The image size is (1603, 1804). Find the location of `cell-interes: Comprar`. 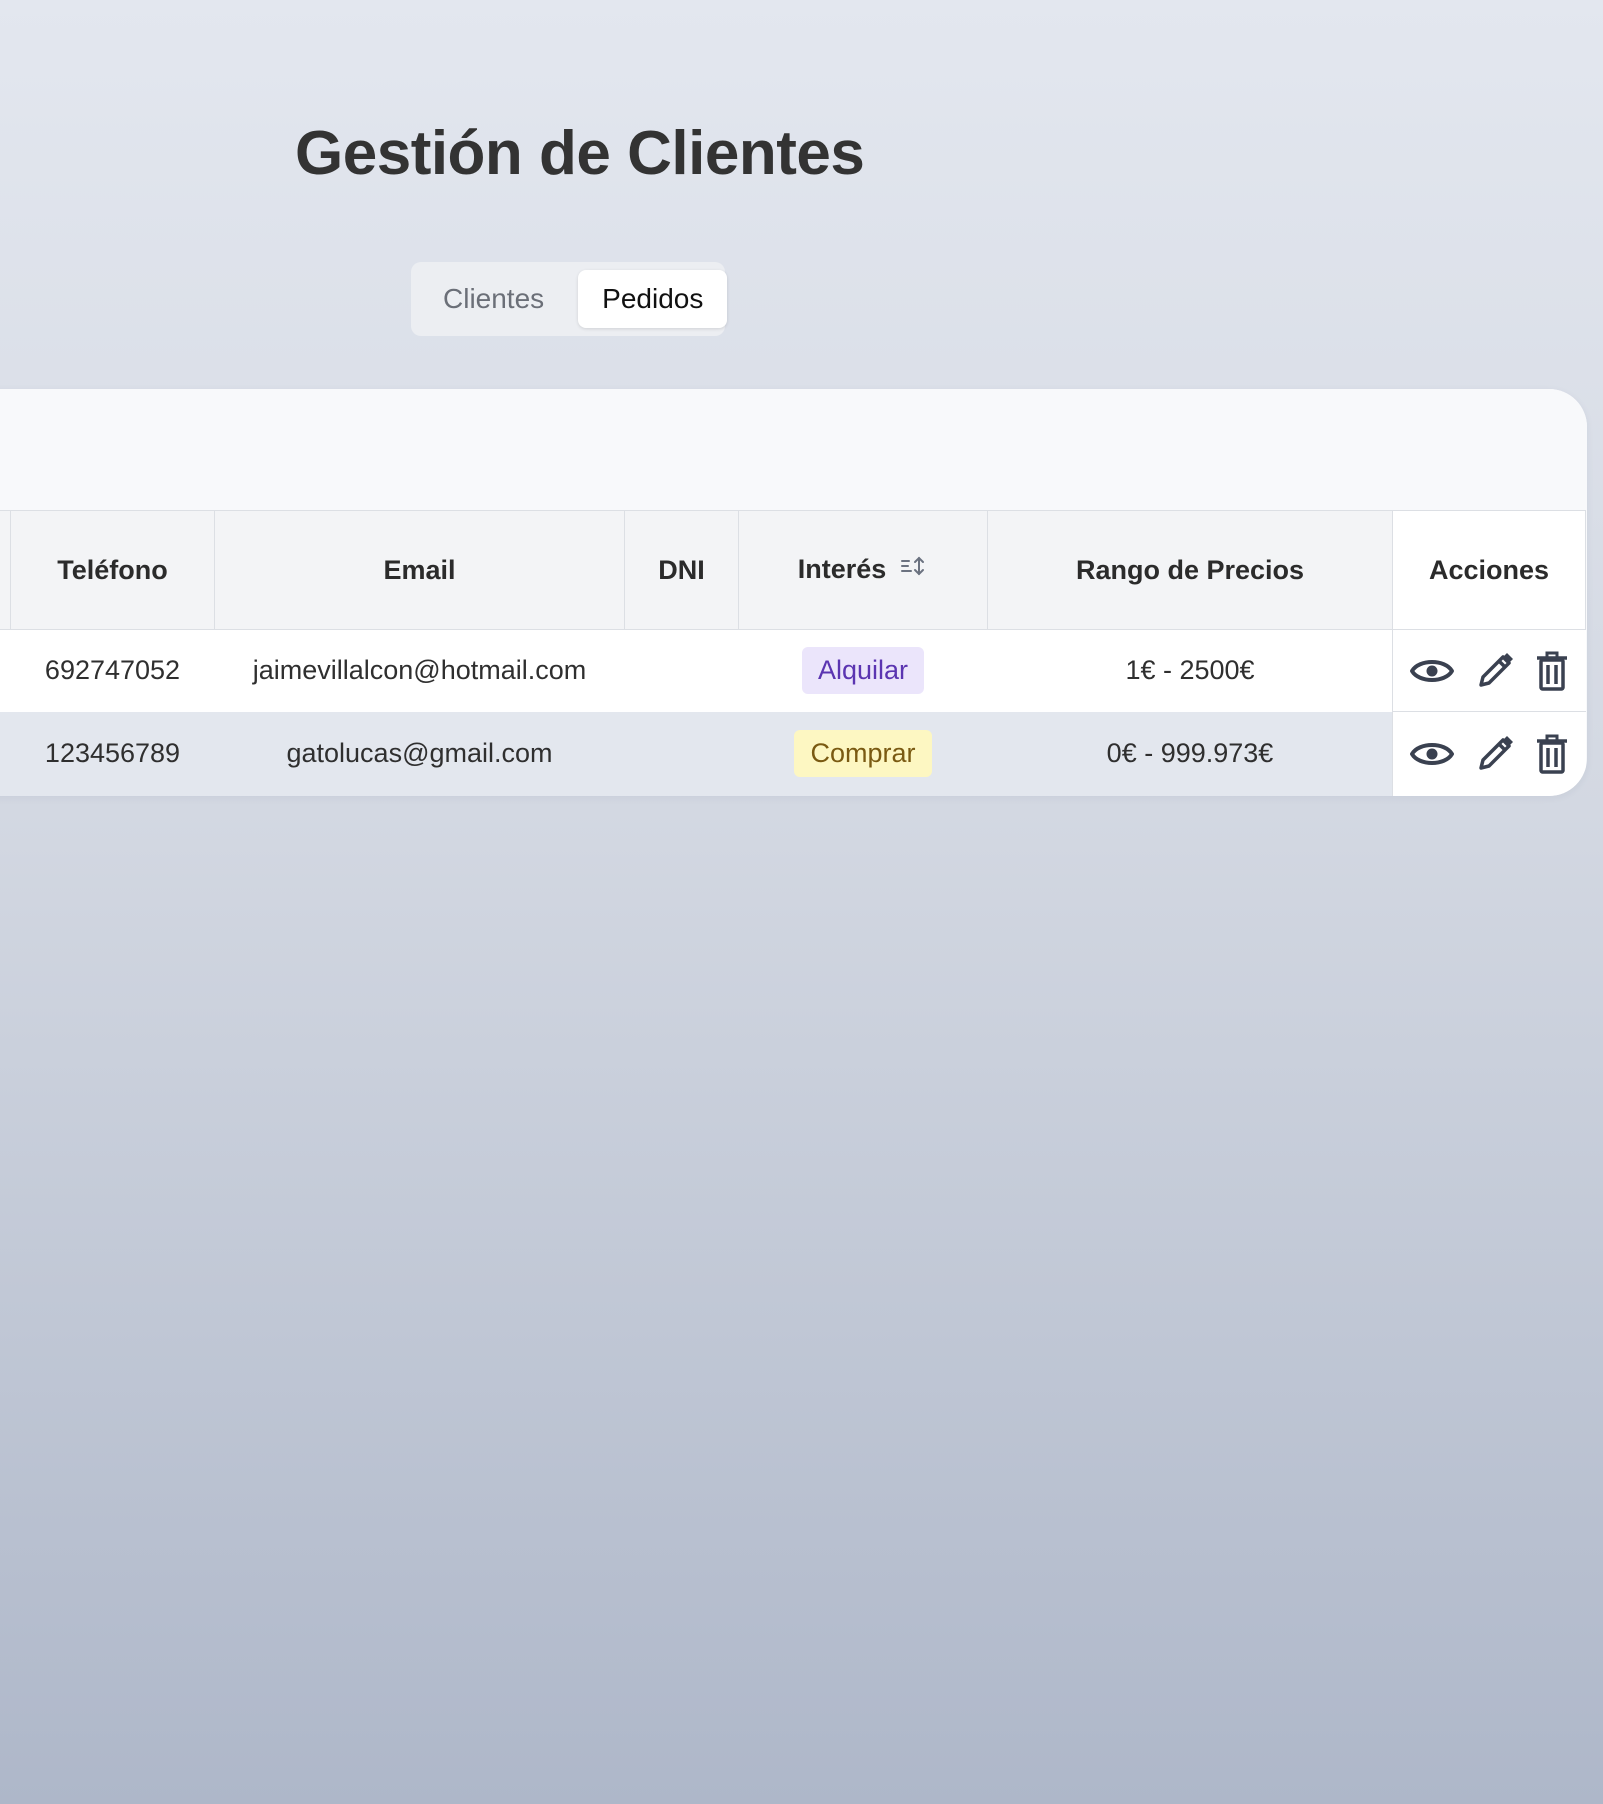

cell-interes: Comprar is located at coordinates (863, 753).